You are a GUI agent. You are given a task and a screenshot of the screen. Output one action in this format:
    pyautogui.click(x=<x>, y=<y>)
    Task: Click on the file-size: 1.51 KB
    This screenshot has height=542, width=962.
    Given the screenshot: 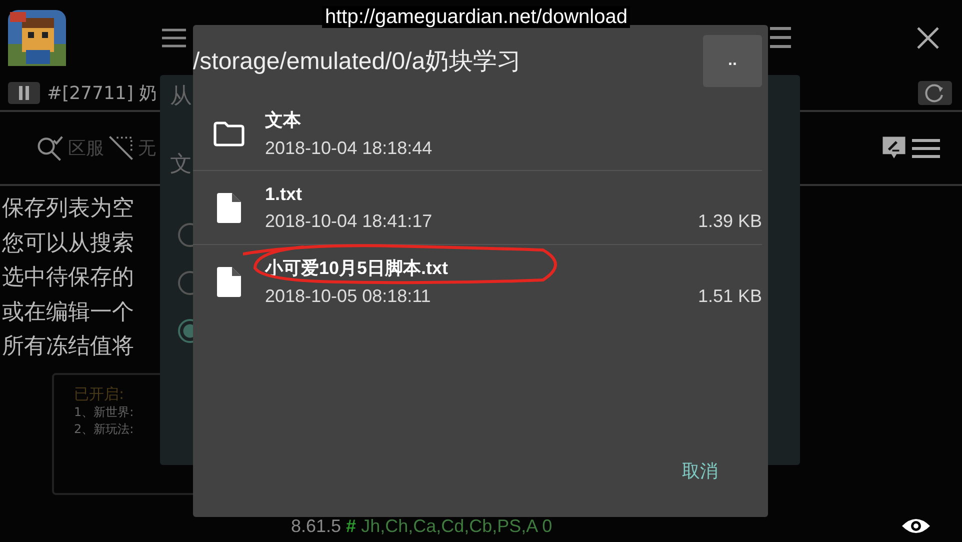 What is the action you would take?
    pyautogui.click(x=730, y=296)
    